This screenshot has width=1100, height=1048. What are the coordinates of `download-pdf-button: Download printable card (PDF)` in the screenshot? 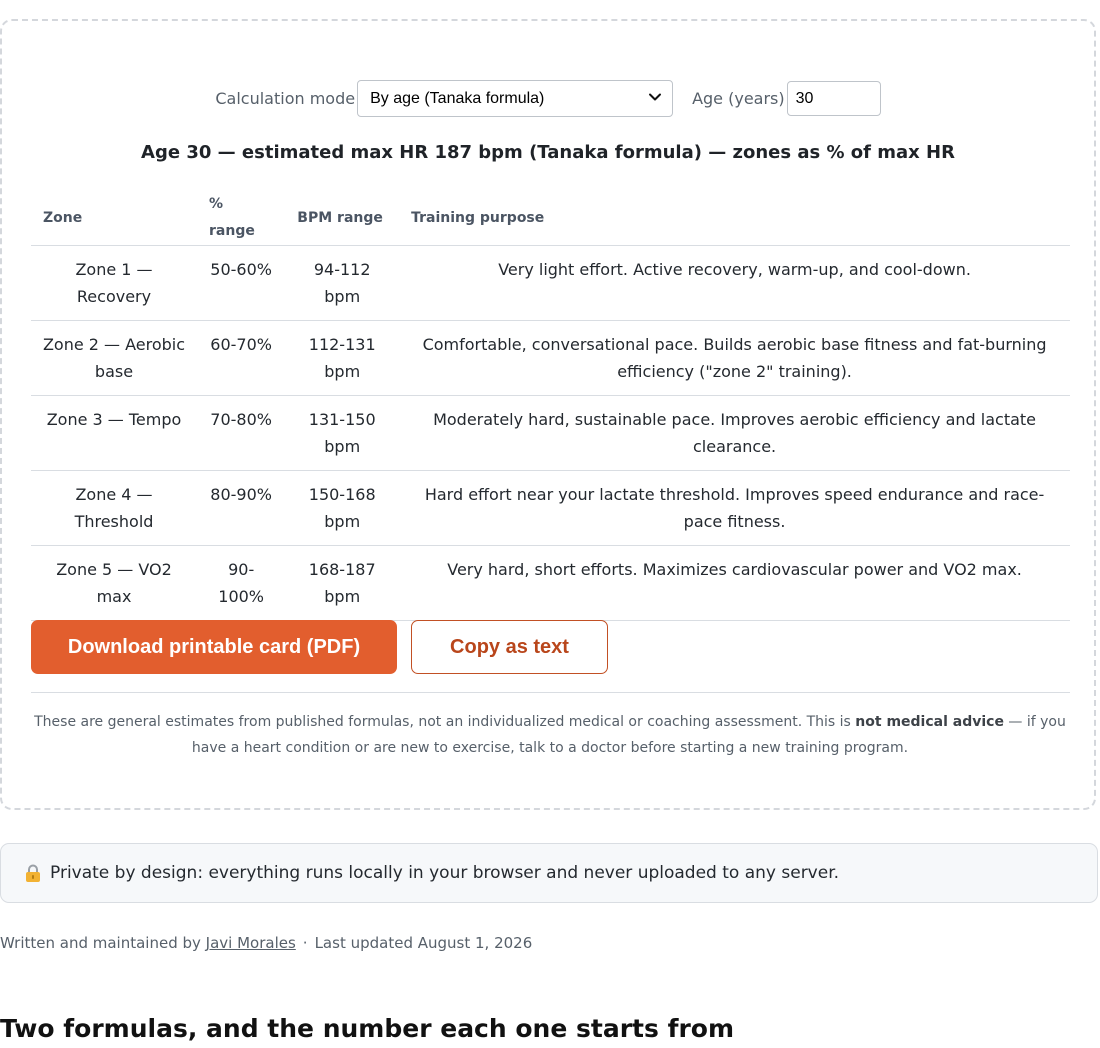 It's located at (214, 647).